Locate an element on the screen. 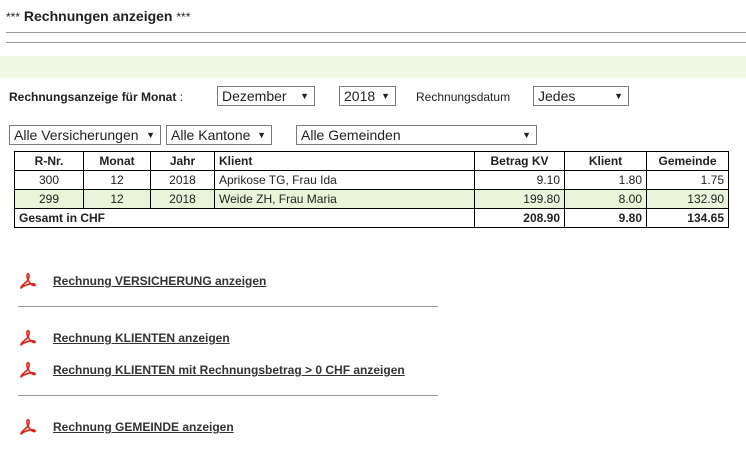 Image resolution: width=746 pixels, height=452 pixels. client-invoice-link-label: Rechnung KLIENTEN anzeigen is located at coordinates (141, 338).